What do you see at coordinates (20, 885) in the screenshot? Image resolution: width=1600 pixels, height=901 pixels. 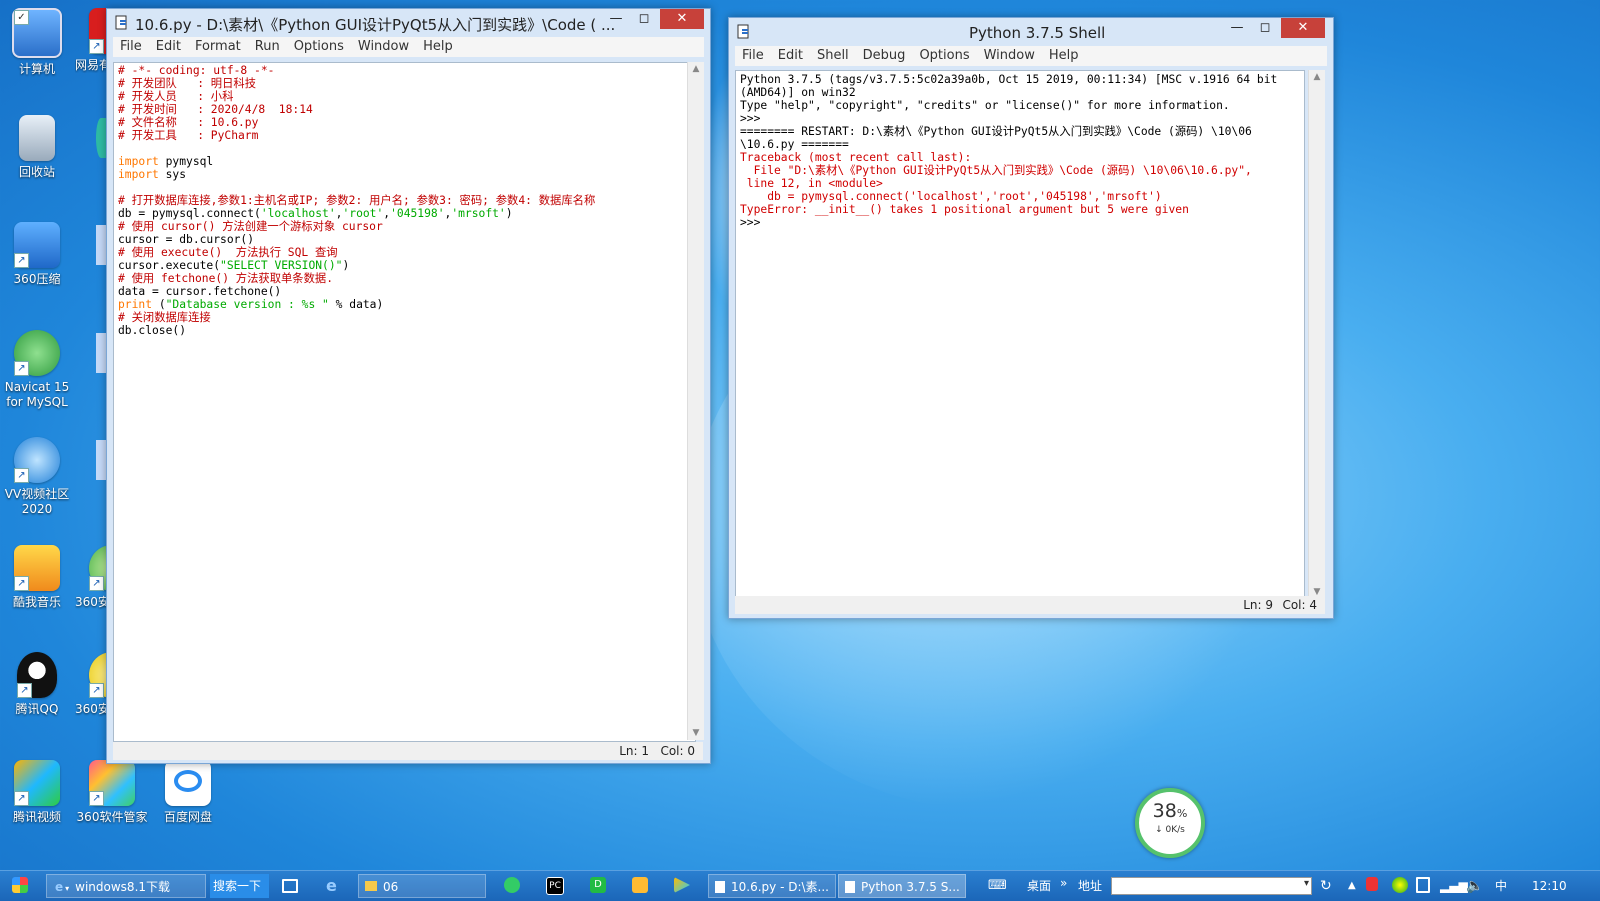 I see `start-button` at bounding box center [20, 885].